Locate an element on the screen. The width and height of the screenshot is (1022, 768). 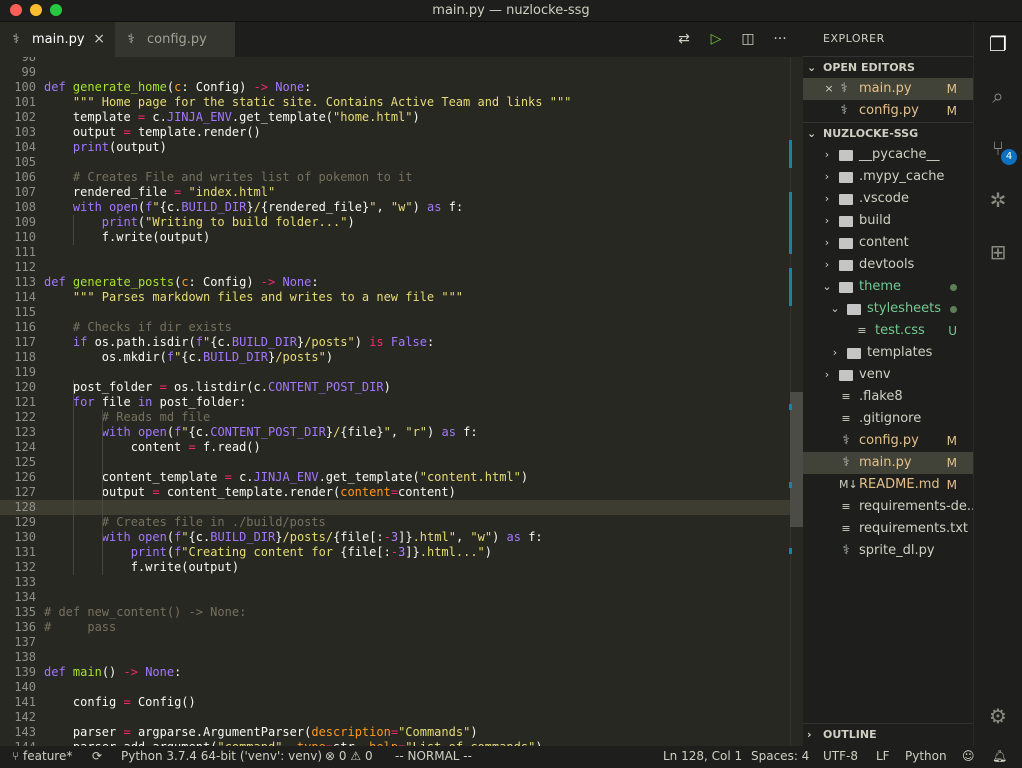
compare-changes-icon: ⇄ is located at coordinates (684, 39).